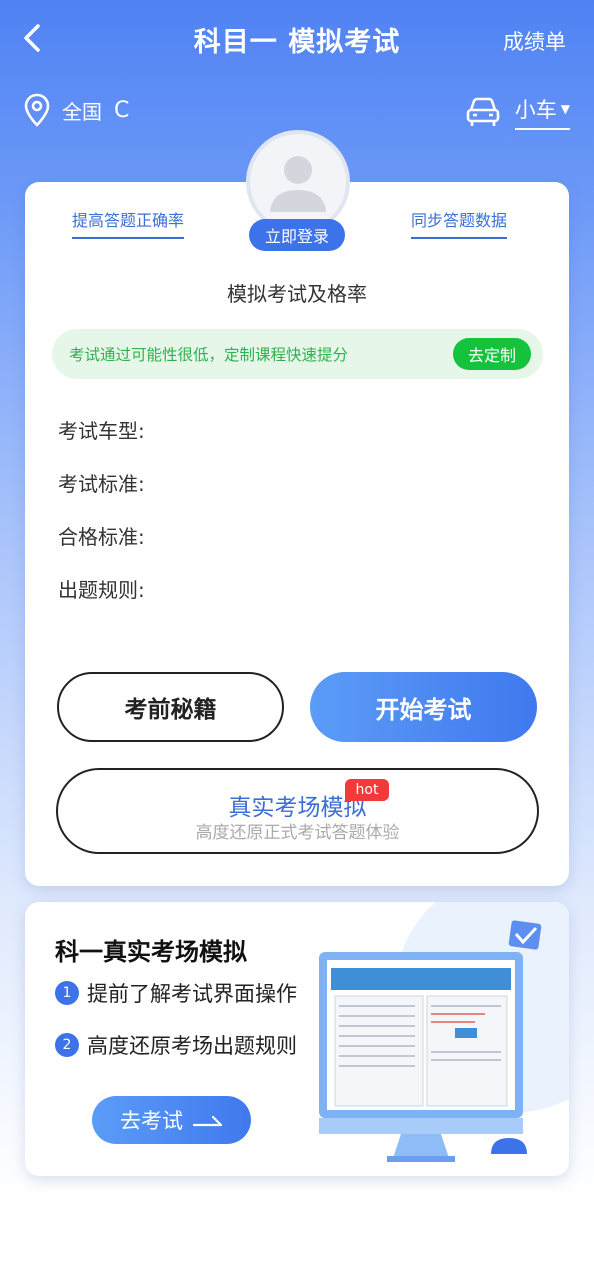 The height and width of the screenshot is (1280, 594). What do you see at coordinates (101, 484) in the screenshot?
I see `exam-standard-label: 考试标准:` at bounding box center [101, 484].